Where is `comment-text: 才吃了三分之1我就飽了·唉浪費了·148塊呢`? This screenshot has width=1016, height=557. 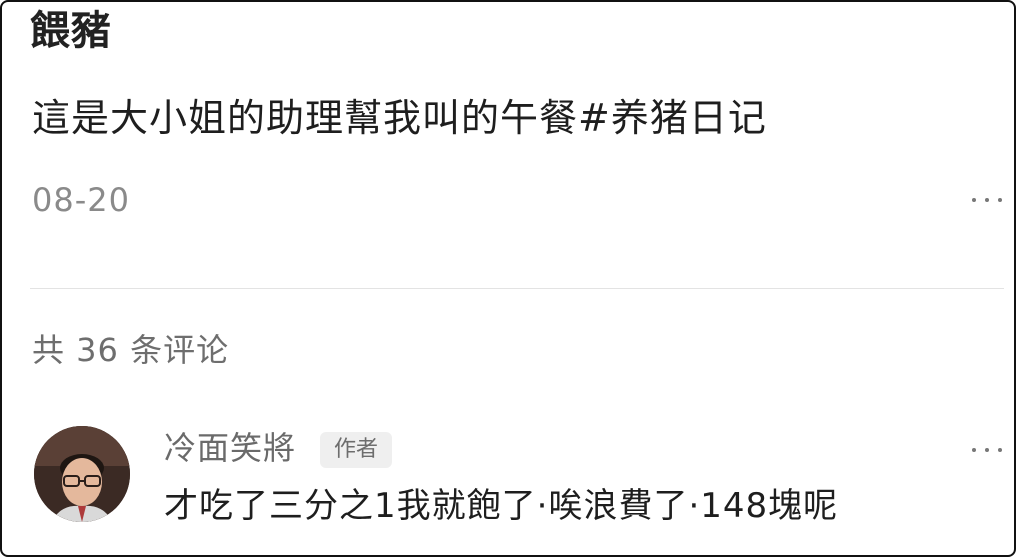
comment-text: 才吃了三分之1我就飽了·唉浪費了·148塊呢 is located at coordinates (501, 506).